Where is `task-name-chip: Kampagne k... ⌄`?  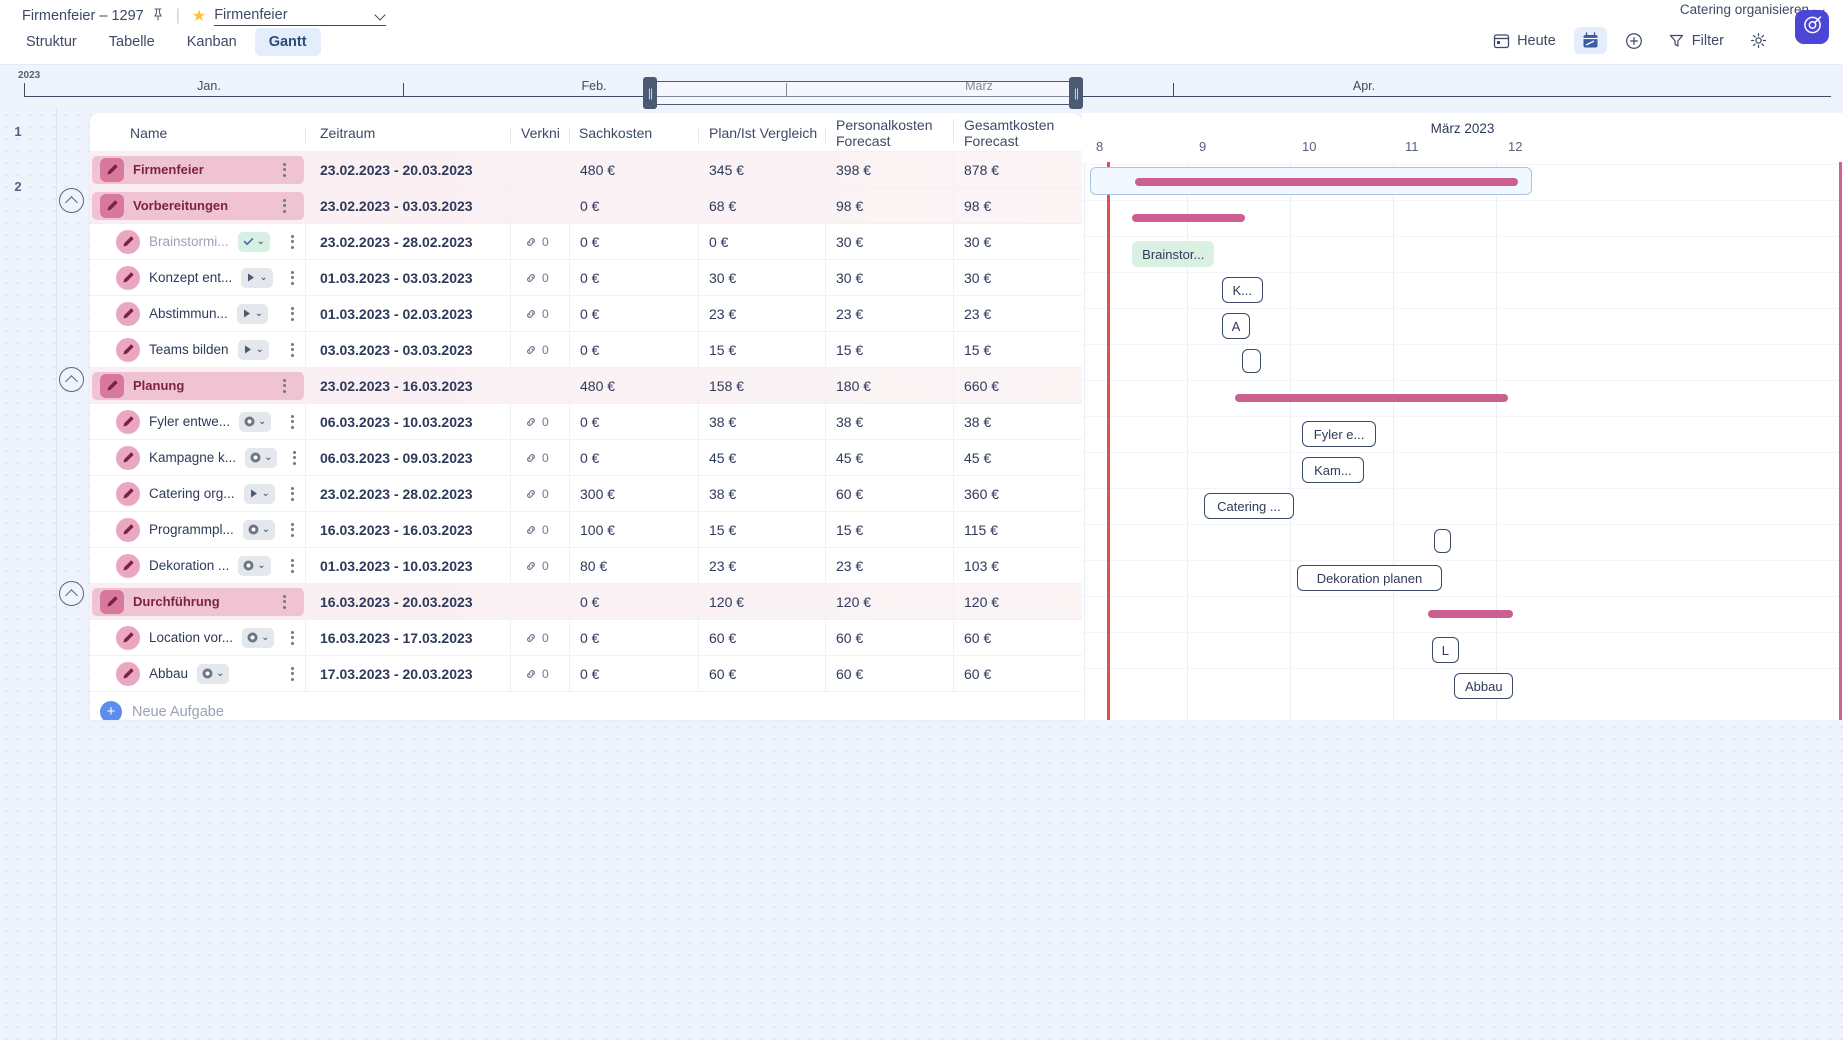
task-name-chip: Kampagne k... ⌄ is located at coordinates (208, 458).